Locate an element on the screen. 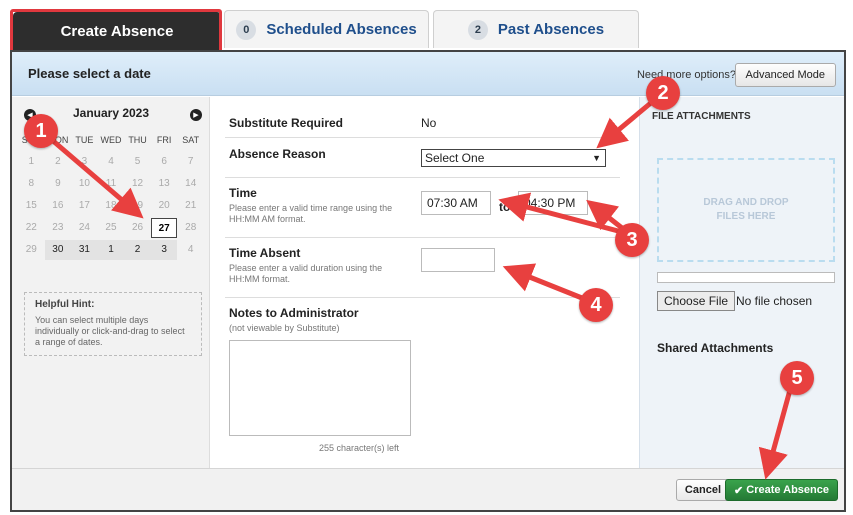  calendar-day: 14 is located at coordinates (190, 184).